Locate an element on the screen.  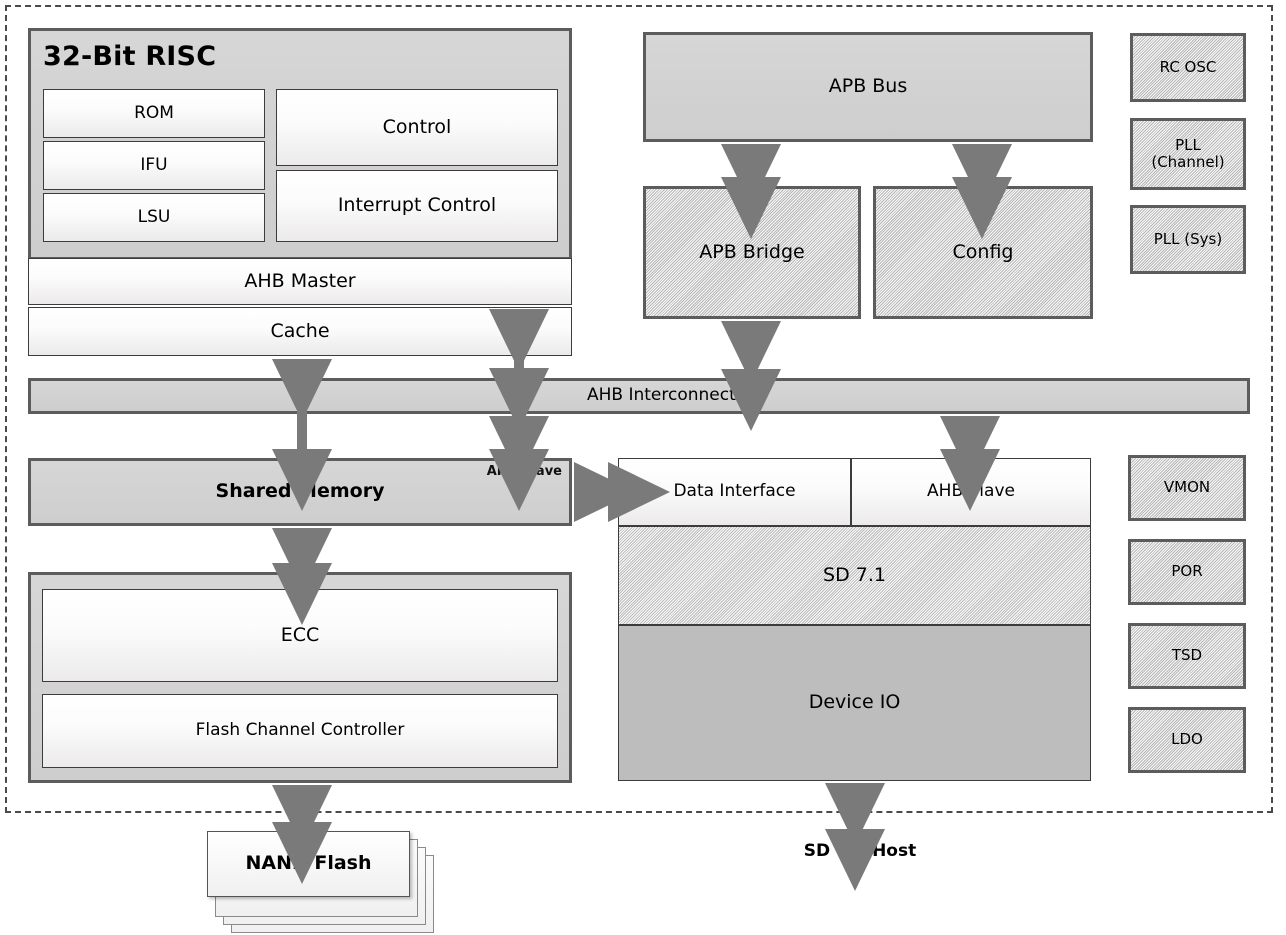
analog-block-vmon: VMON is located at coordinates (1187, 488).